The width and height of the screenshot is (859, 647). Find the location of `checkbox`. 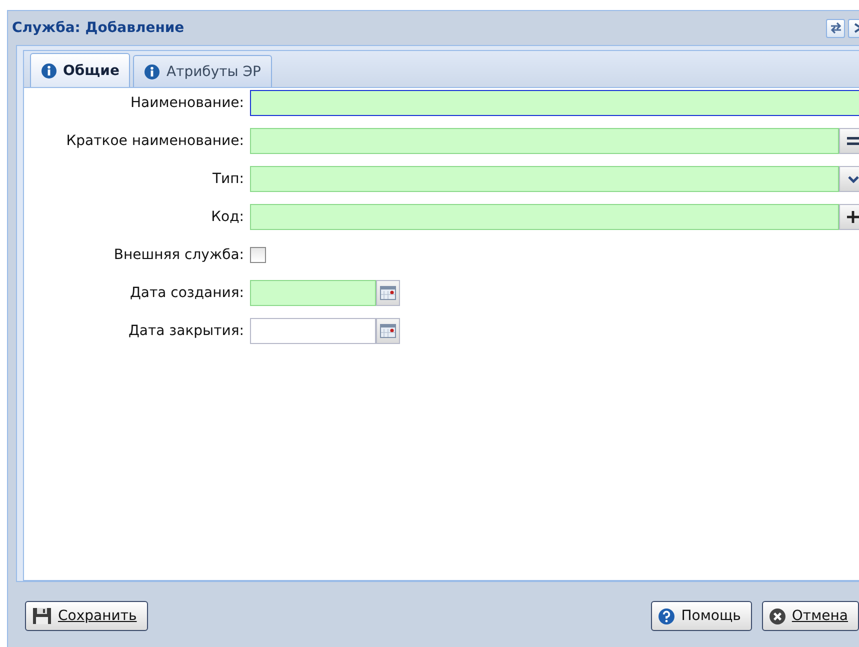

checkbox is located at coordinates (258, 255).